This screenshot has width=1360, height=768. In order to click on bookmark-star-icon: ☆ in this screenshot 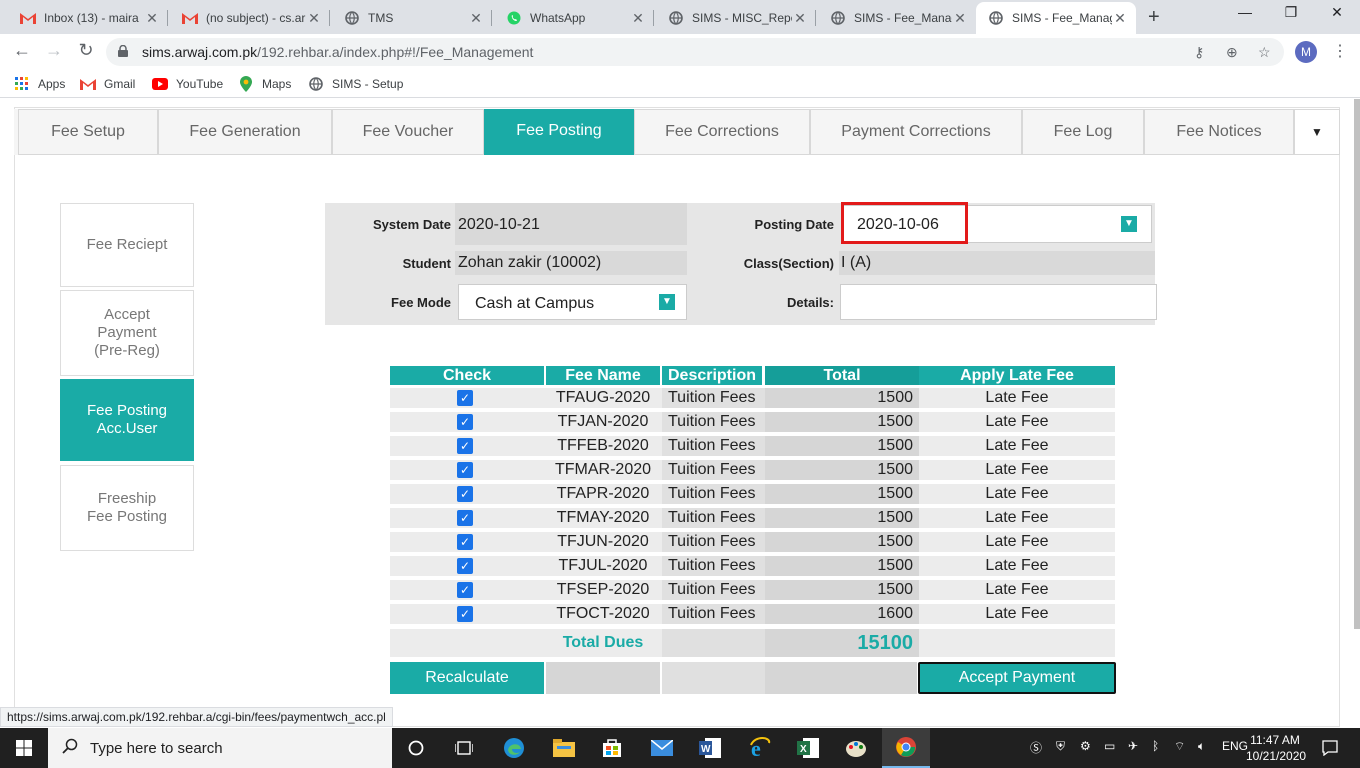, I will do `click(1264, 52)`.